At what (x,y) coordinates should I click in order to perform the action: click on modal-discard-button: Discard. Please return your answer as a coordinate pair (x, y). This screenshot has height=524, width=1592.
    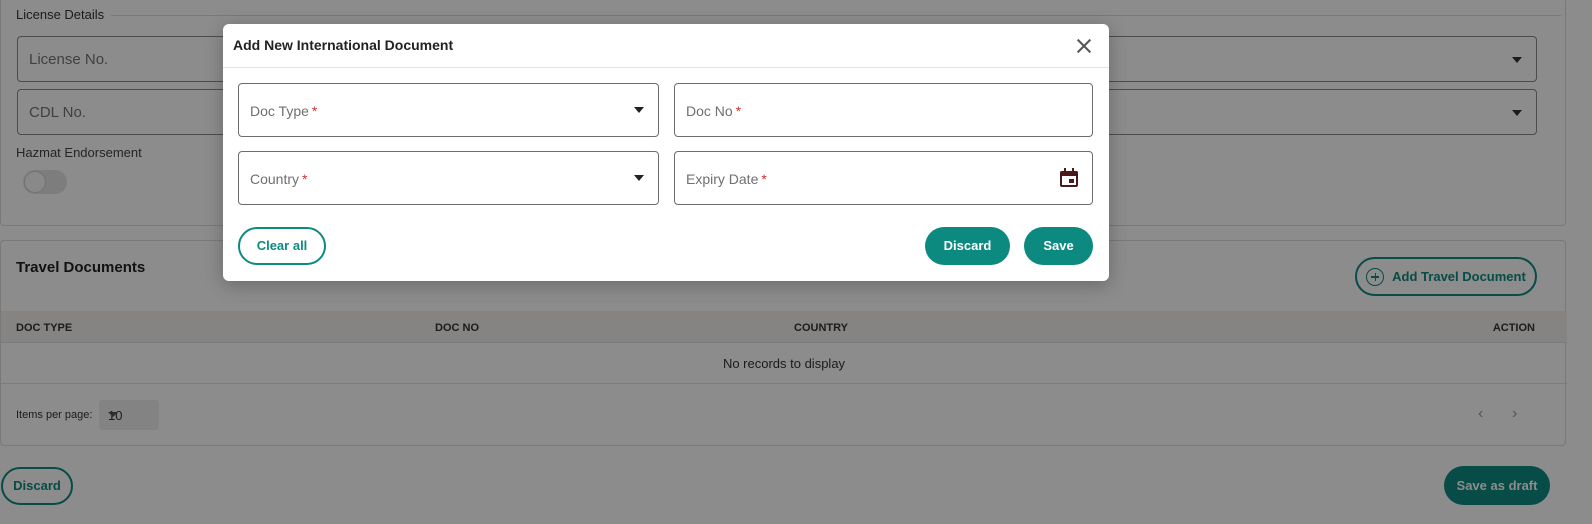
    Looking at the image, I should click on (967, 246).